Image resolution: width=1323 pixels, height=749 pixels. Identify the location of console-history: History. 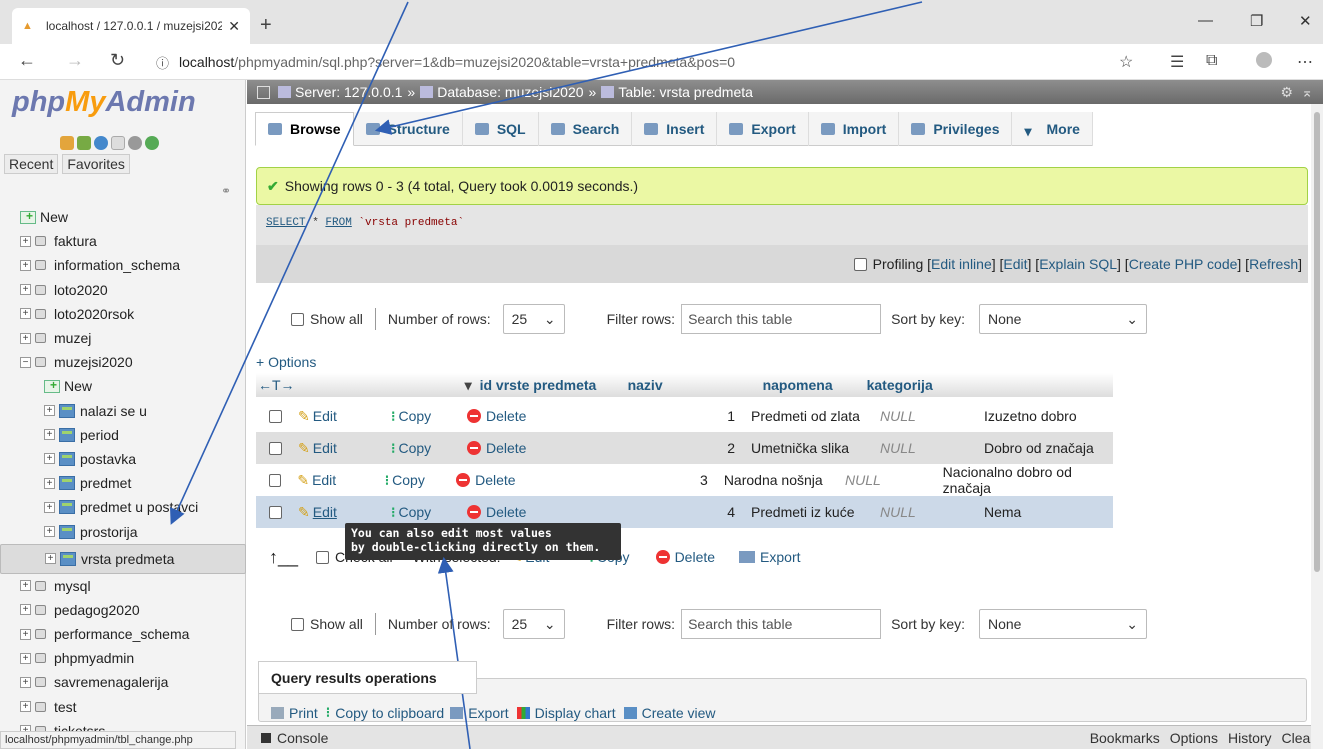
(1250, 738).